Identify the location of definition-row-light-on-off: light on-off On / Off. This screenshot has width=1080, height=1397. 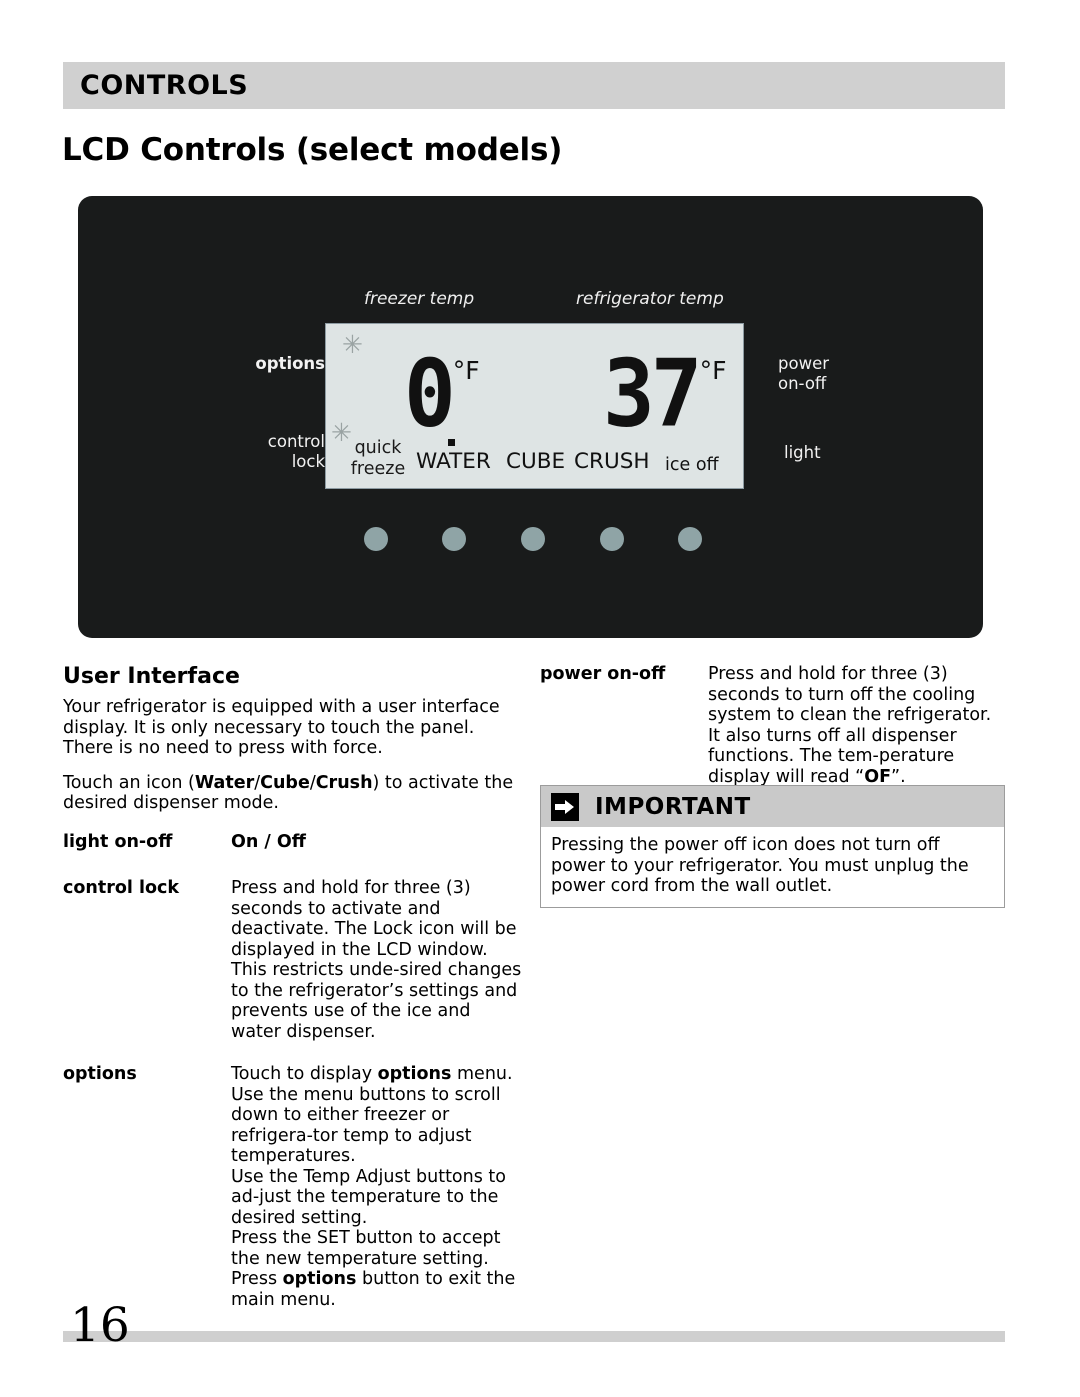
(294, 842).